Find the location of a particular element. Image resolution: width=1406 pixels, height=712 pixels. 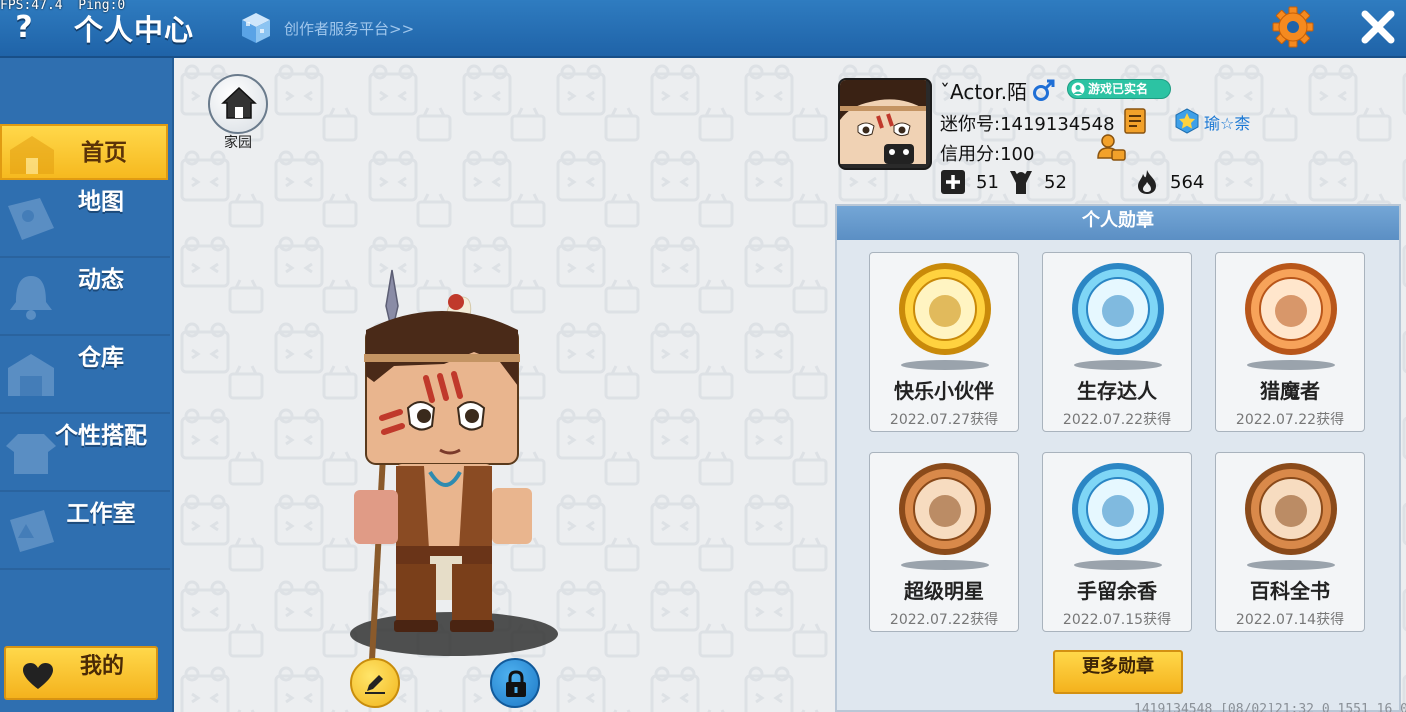

page-title: 个人中心 is located at coordinates (134, 30).